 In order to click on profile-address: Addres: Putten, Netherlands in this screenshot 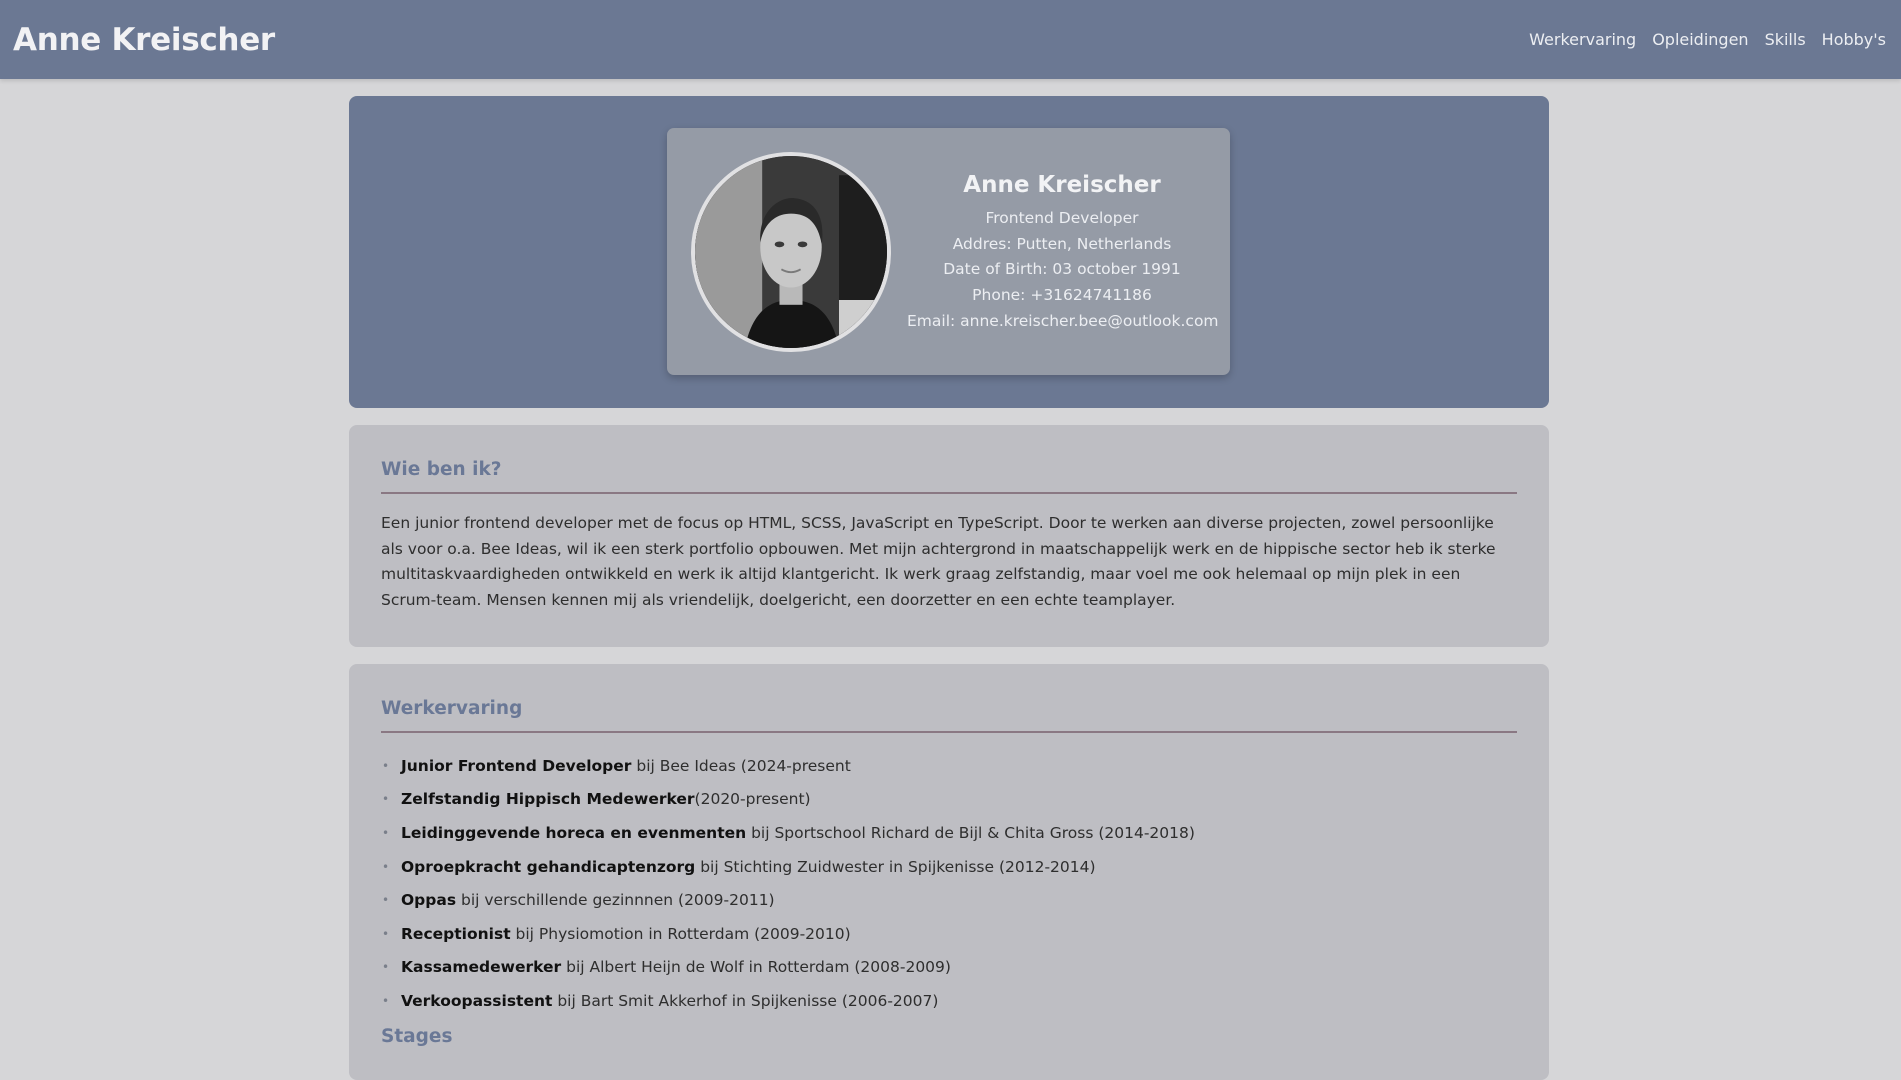, I will do `click(1062, 243)`.